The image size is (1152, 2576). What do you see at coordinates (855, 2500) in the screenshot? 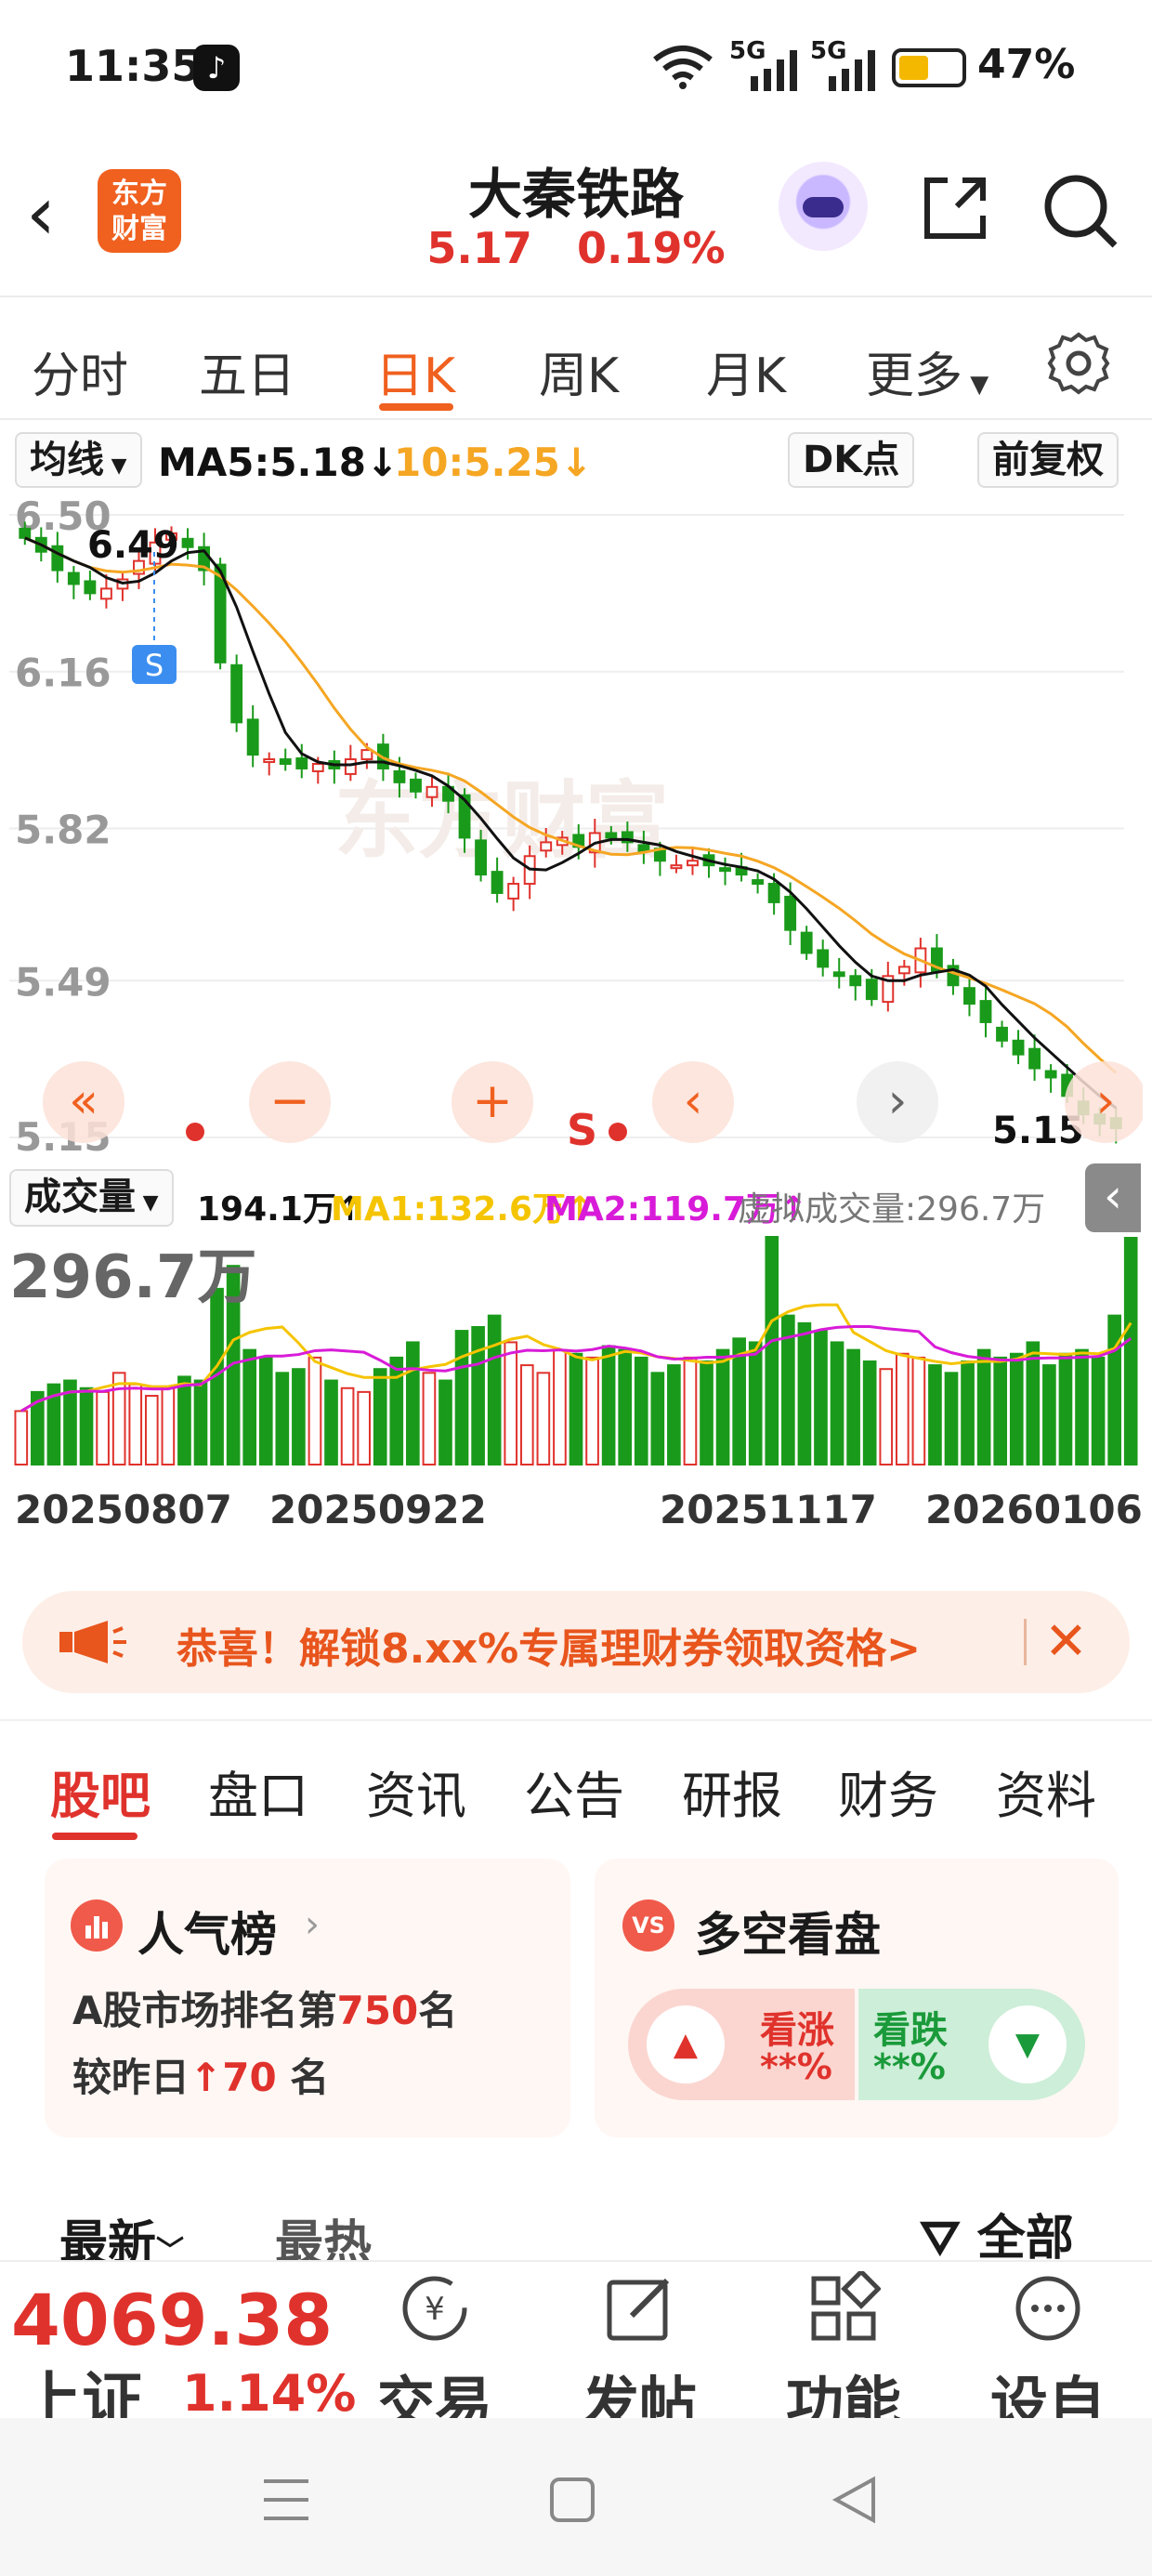
I see `back-nav-icon` at bounding box center [855, 2500].